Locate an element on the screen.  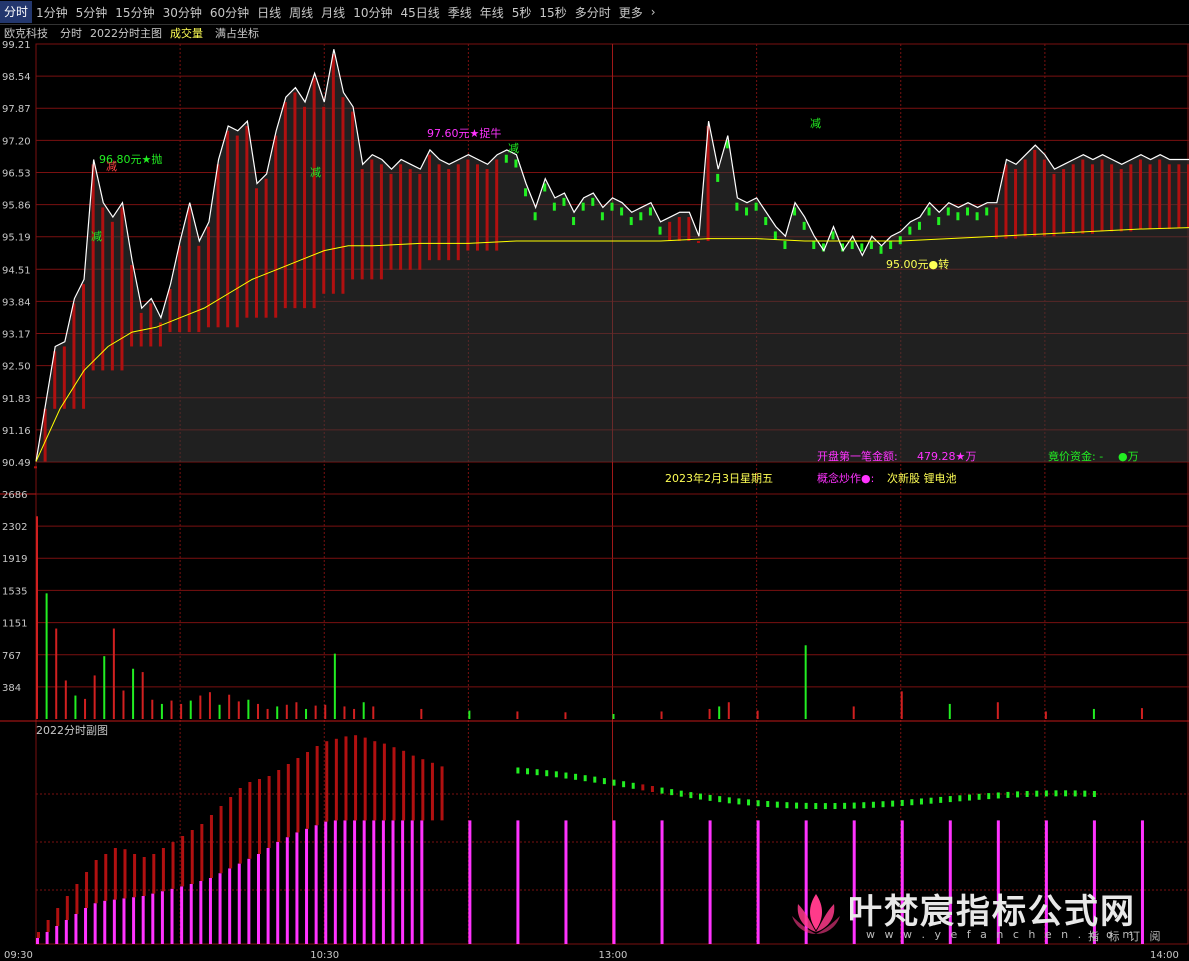
period-tab-3: 15分钟 is located at coordinates (134, 12).